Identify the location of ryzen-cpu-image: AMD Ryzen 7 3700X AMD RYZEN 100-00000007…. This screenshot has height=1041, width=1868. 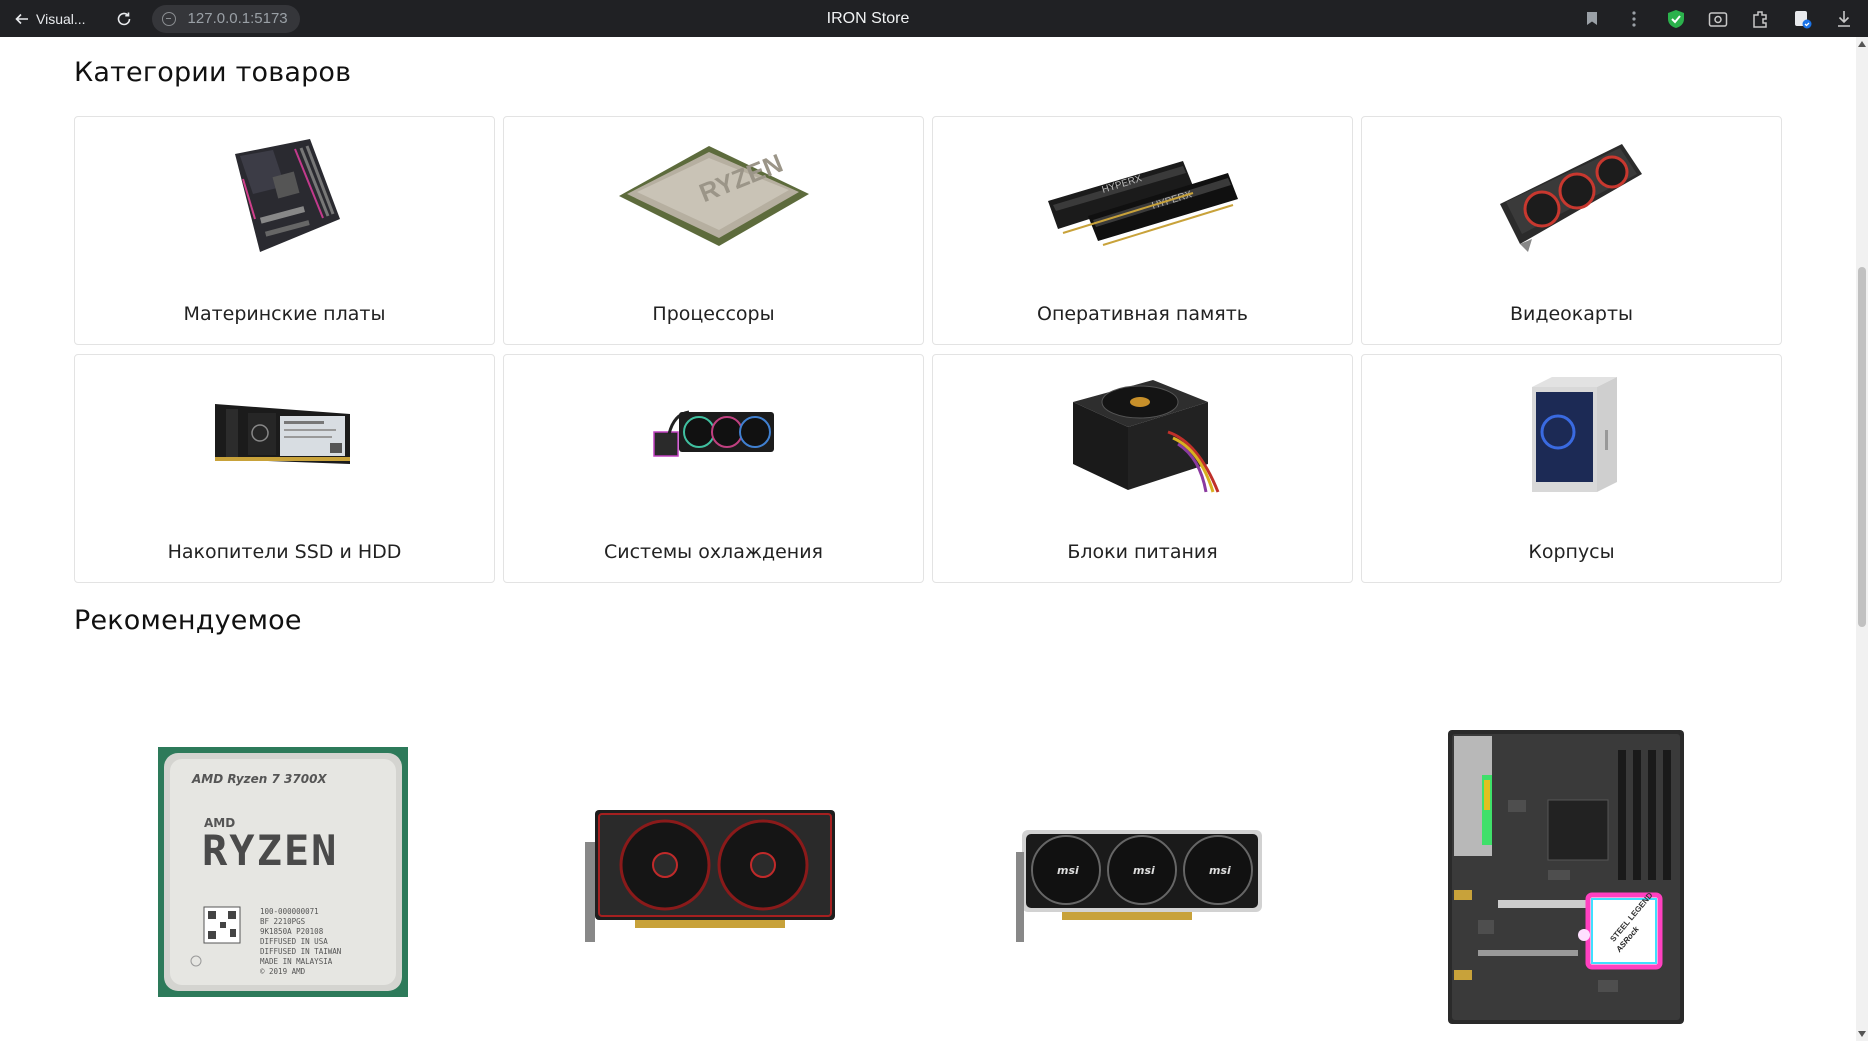
(283, 872).